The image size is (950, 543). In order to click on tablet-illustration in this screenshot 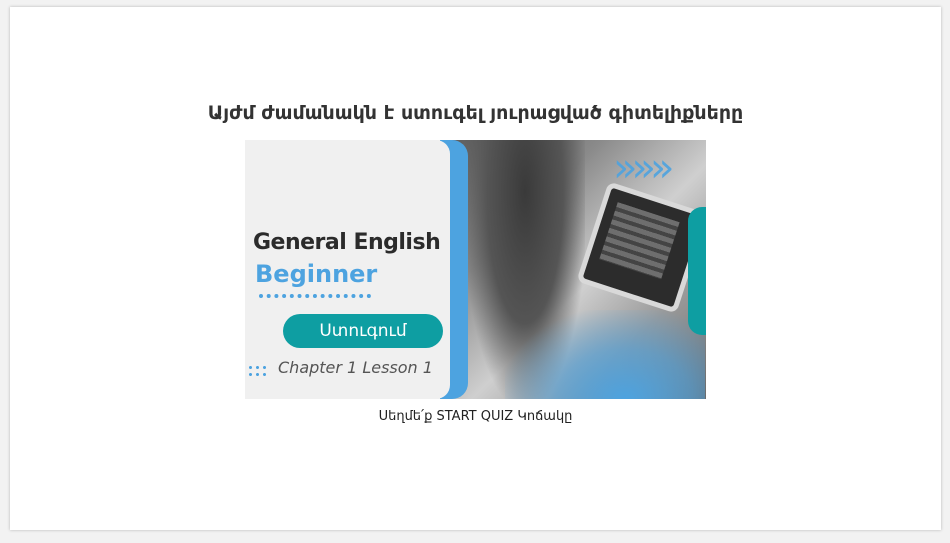, I will do `click(641, 247)`.